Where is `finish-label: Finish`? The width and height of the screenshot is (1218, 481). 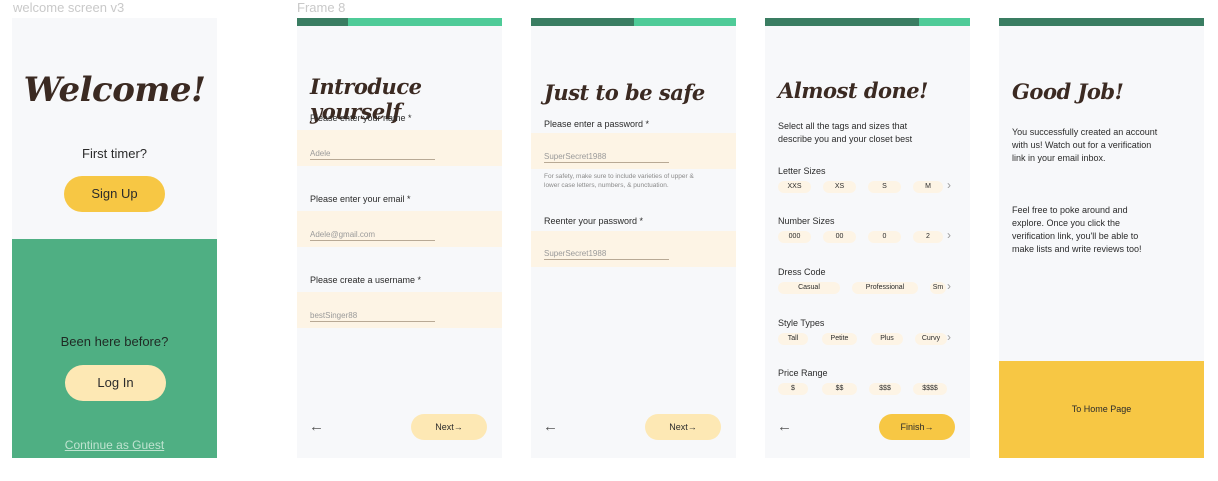 finish-label: Finish is located at coordinates (912, 427).